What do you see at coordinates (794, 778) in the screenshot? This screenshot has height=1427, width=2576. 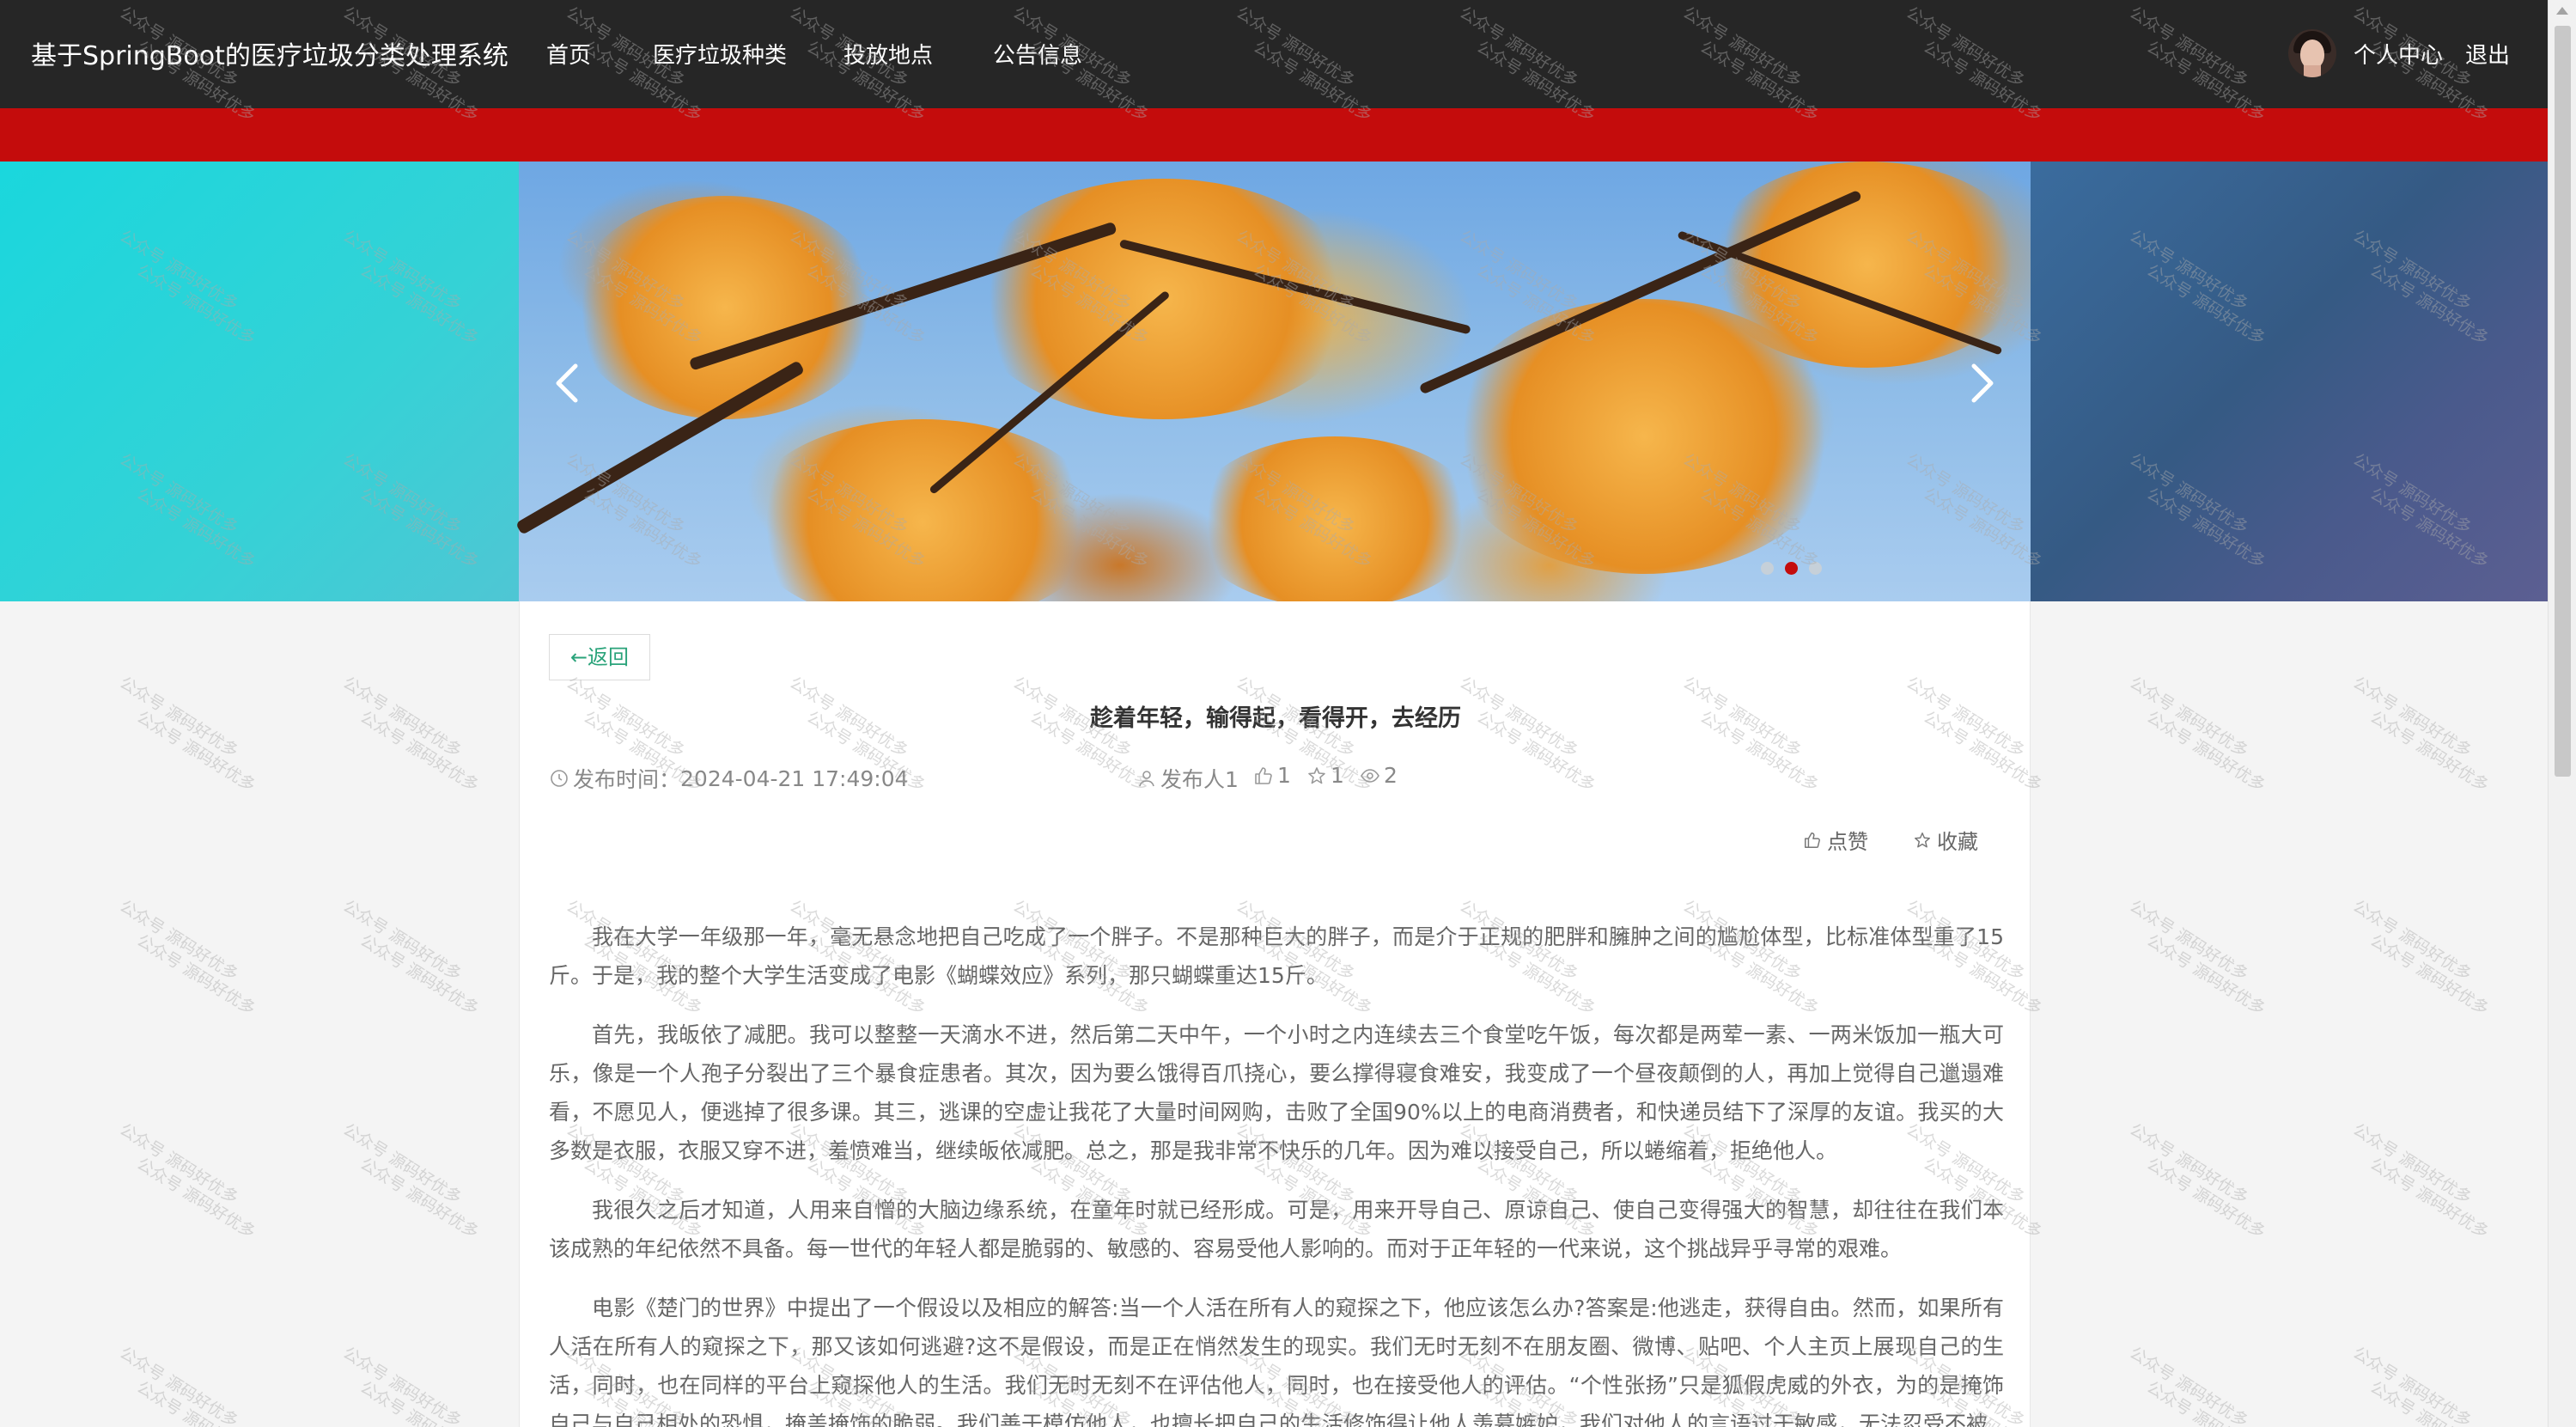 I see `publish-time-value: 2024-04-21 17:49:04` at bounding box center [794, 778].